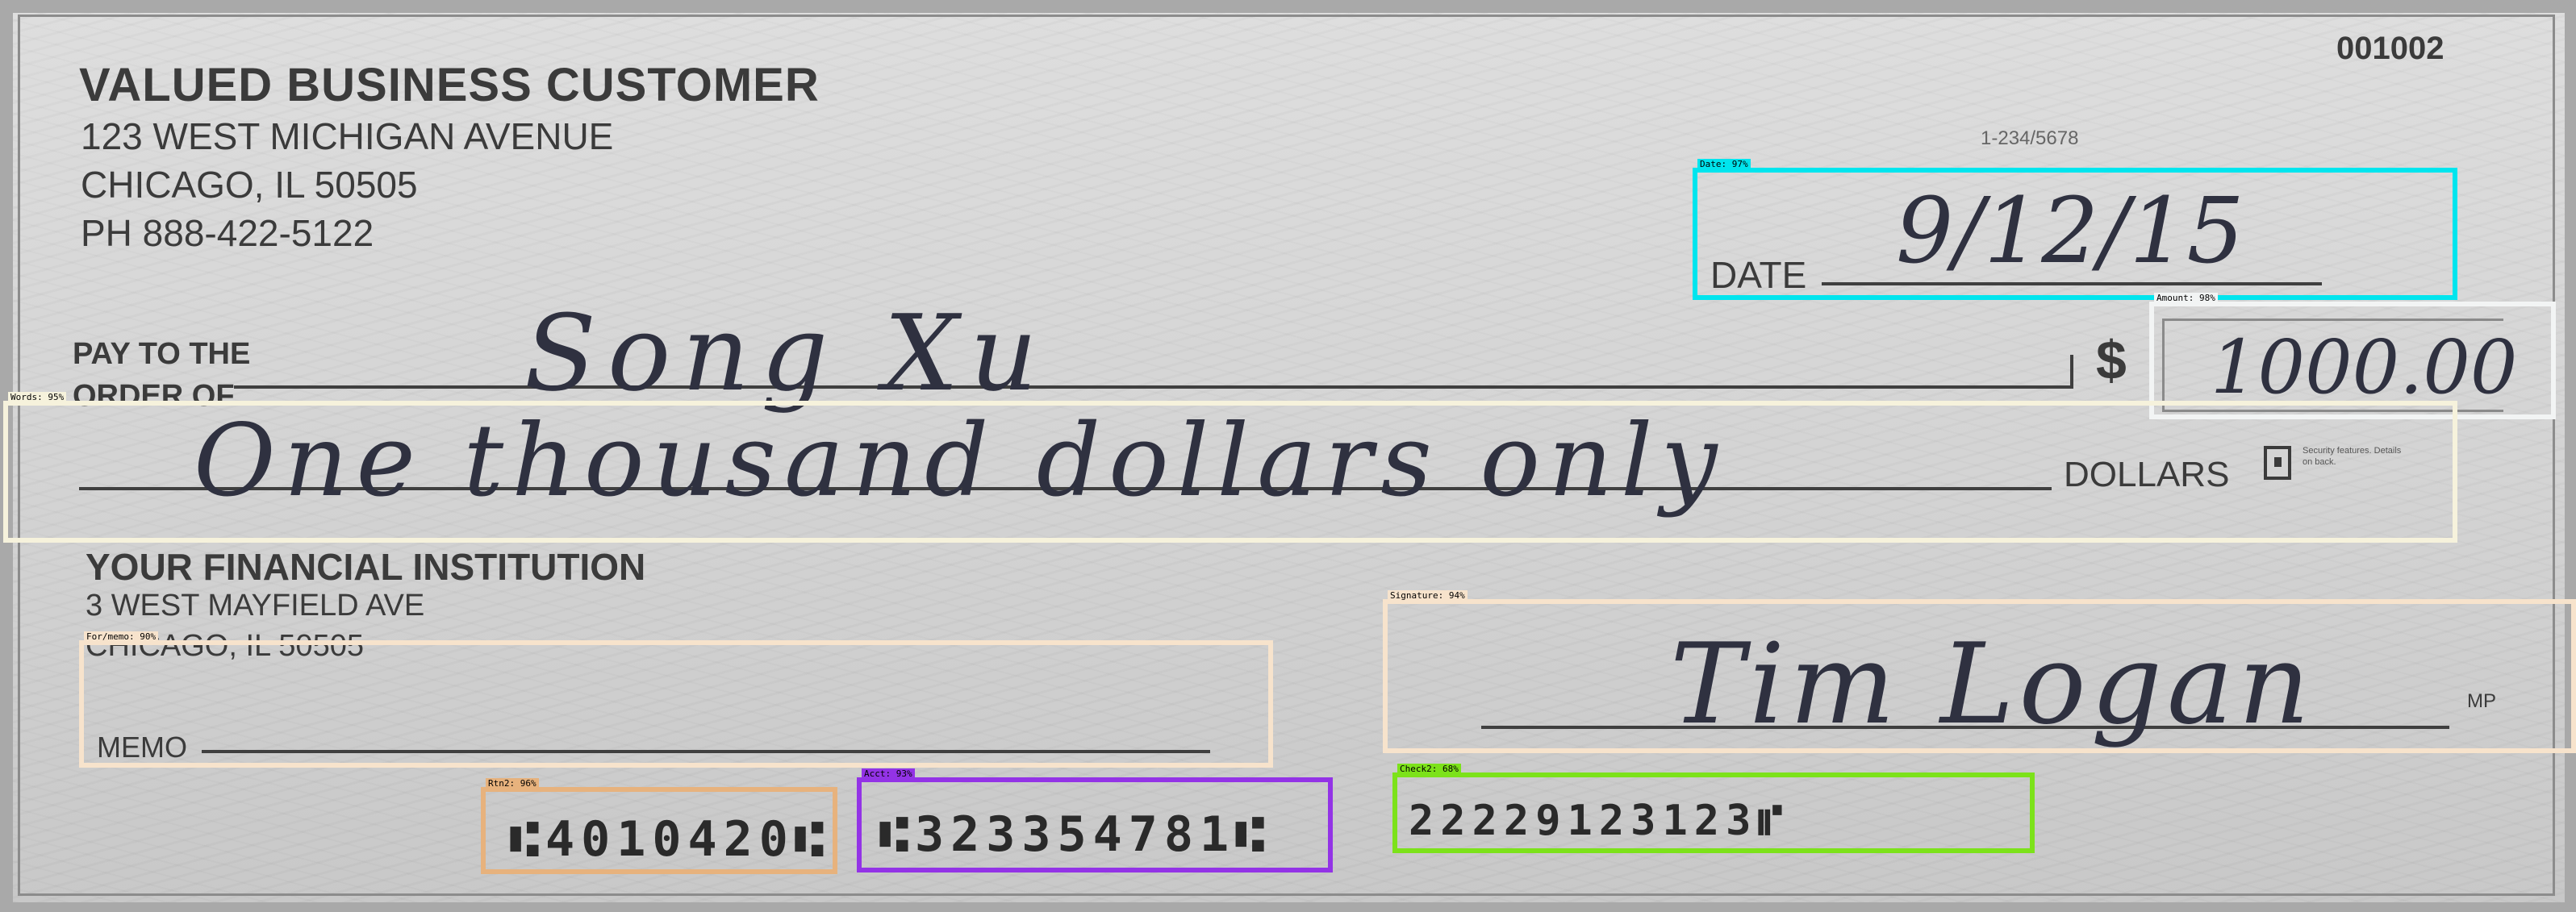  Describe the element at coordinates (2030, 138) in the screenshot. I see `fraction-code: 1-234/5678` at that location.